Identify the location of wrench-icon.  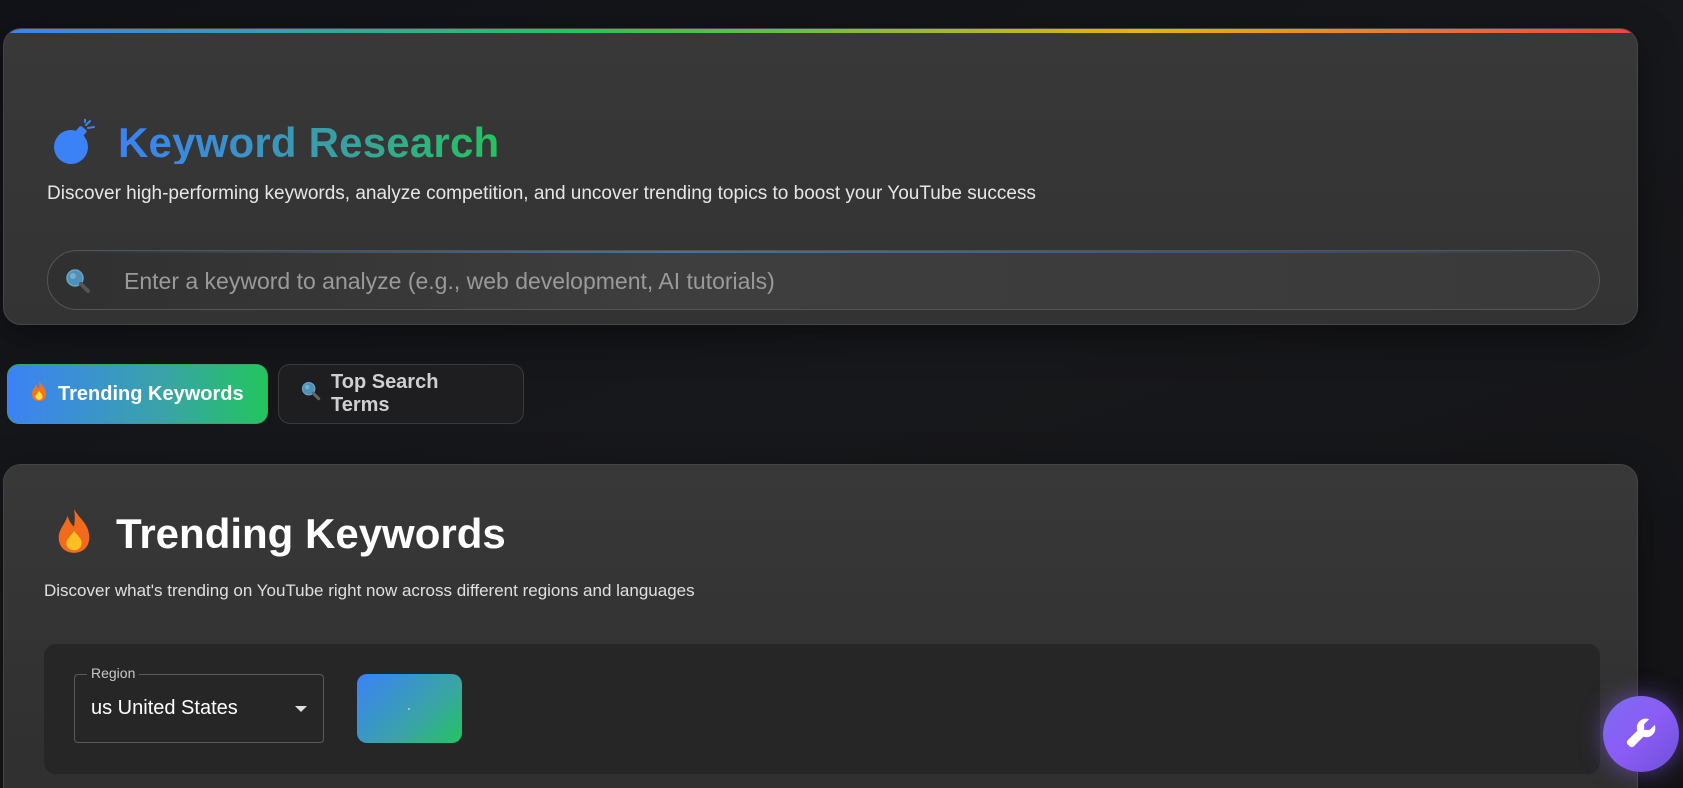
(1641, 734).